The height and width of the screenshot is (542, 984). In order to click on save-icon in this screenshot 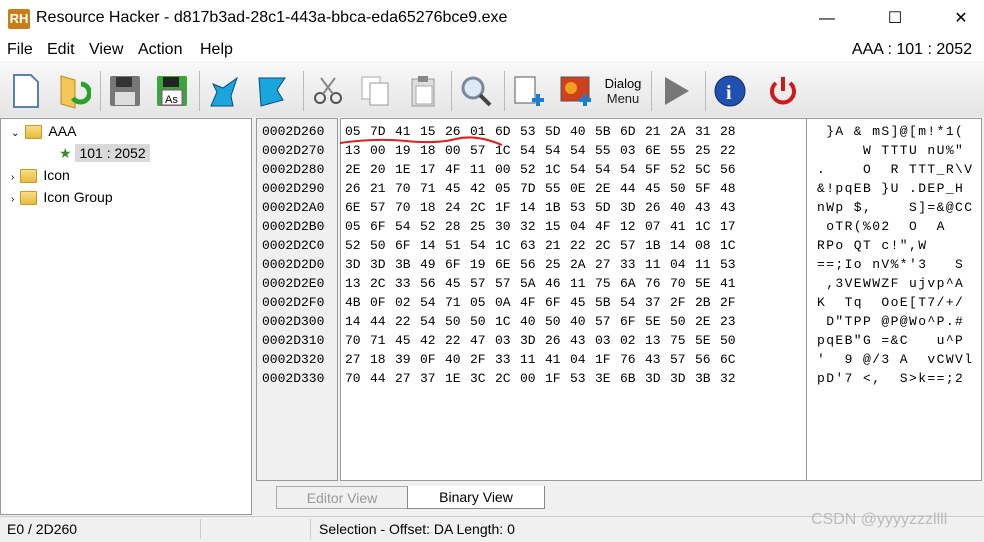, I will do `click(125, 91)`.